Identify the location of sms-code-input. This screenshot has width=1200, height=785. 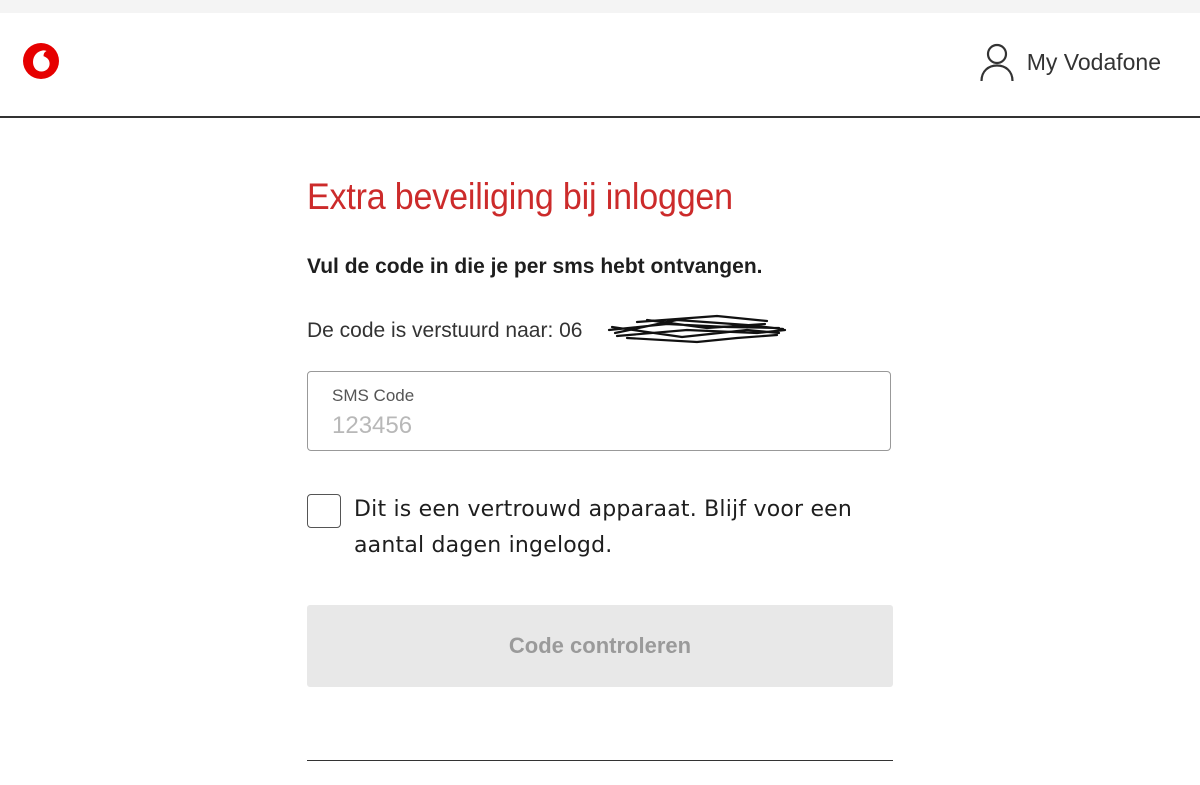
(592, 426).